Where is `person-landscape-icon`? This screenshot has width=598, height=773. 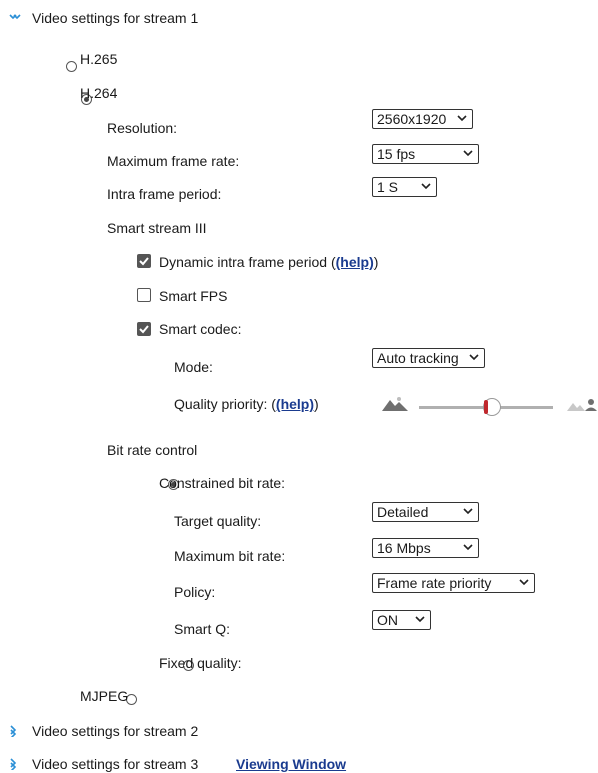 person-landscape-icon is located at coordinates (582, 405).